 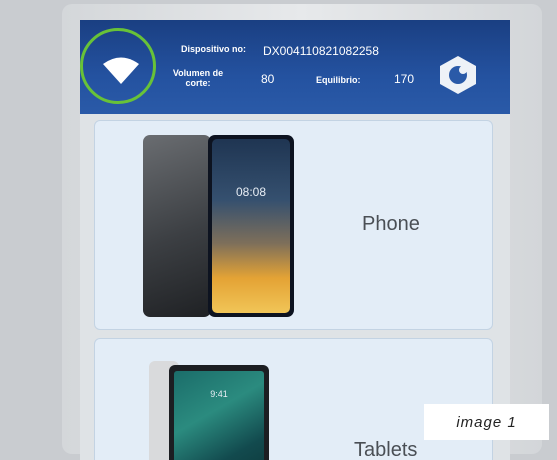 I want to click on phone-screen-time: 08:08, so click(x=251, y=192).